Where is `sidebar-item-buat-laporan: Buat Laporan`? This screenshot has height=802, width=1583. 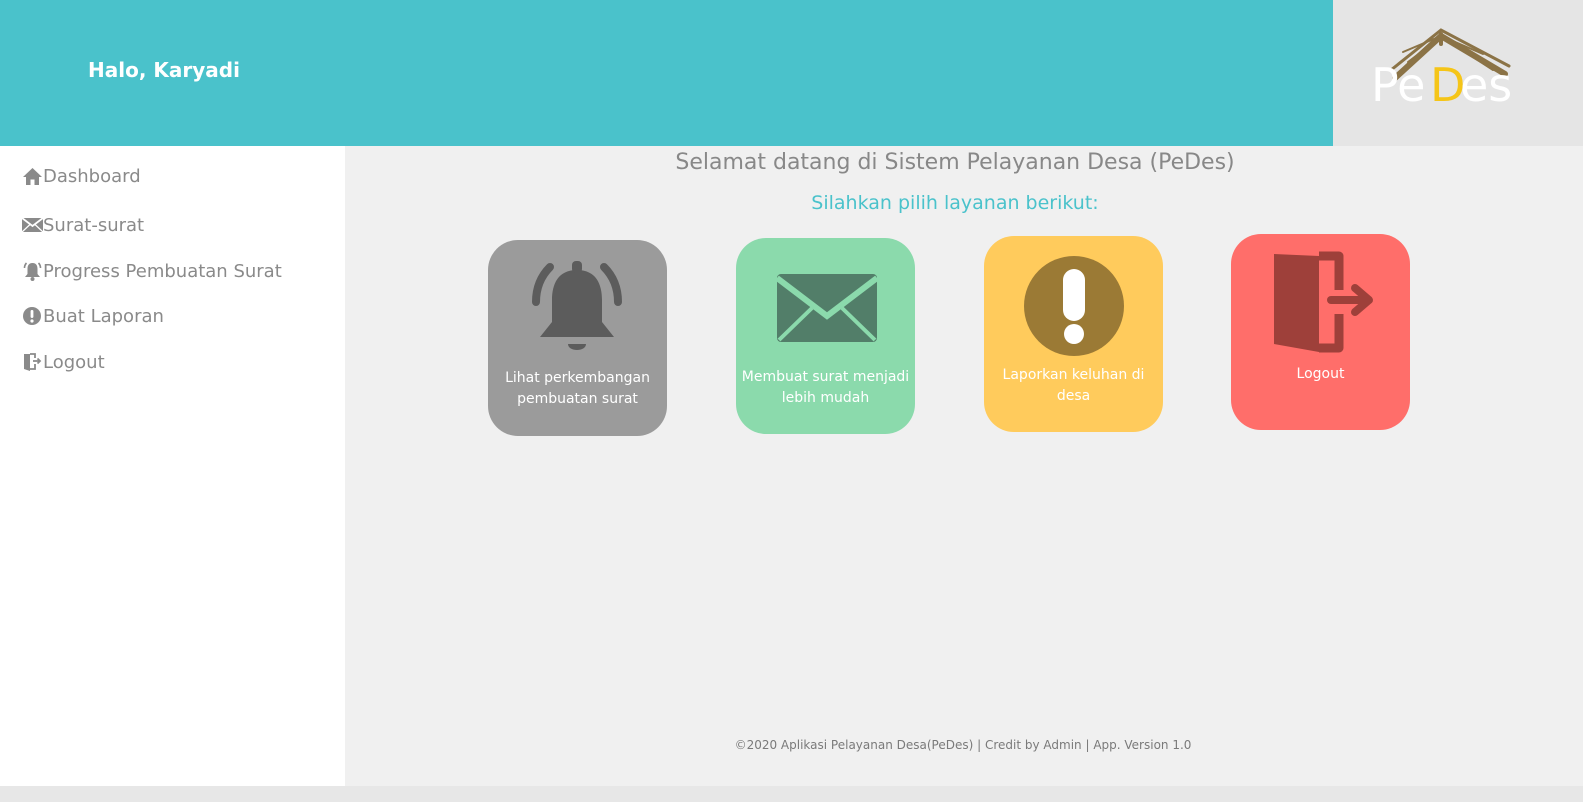
sidebar-item-buat-laporan: Buat Laporan is located at coordinates (93, 316).